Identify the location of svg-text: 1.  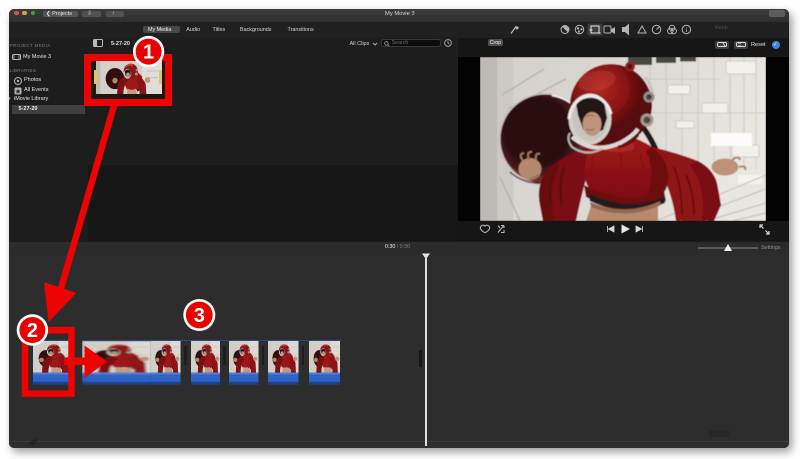
(148, 53).